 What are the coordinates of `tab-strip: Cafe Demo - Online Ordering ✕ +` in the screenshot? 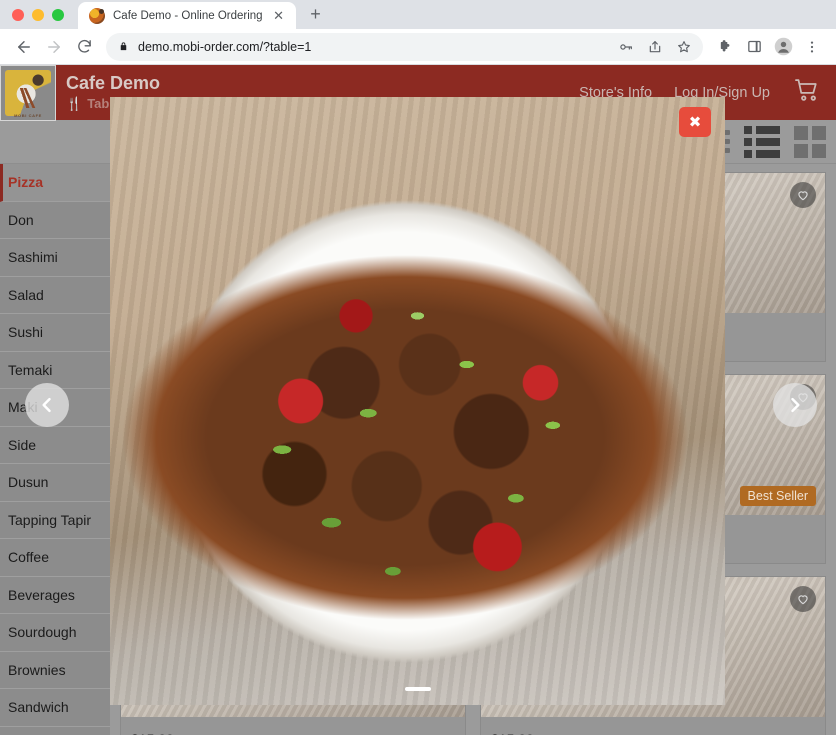 It's located at (418, 14).